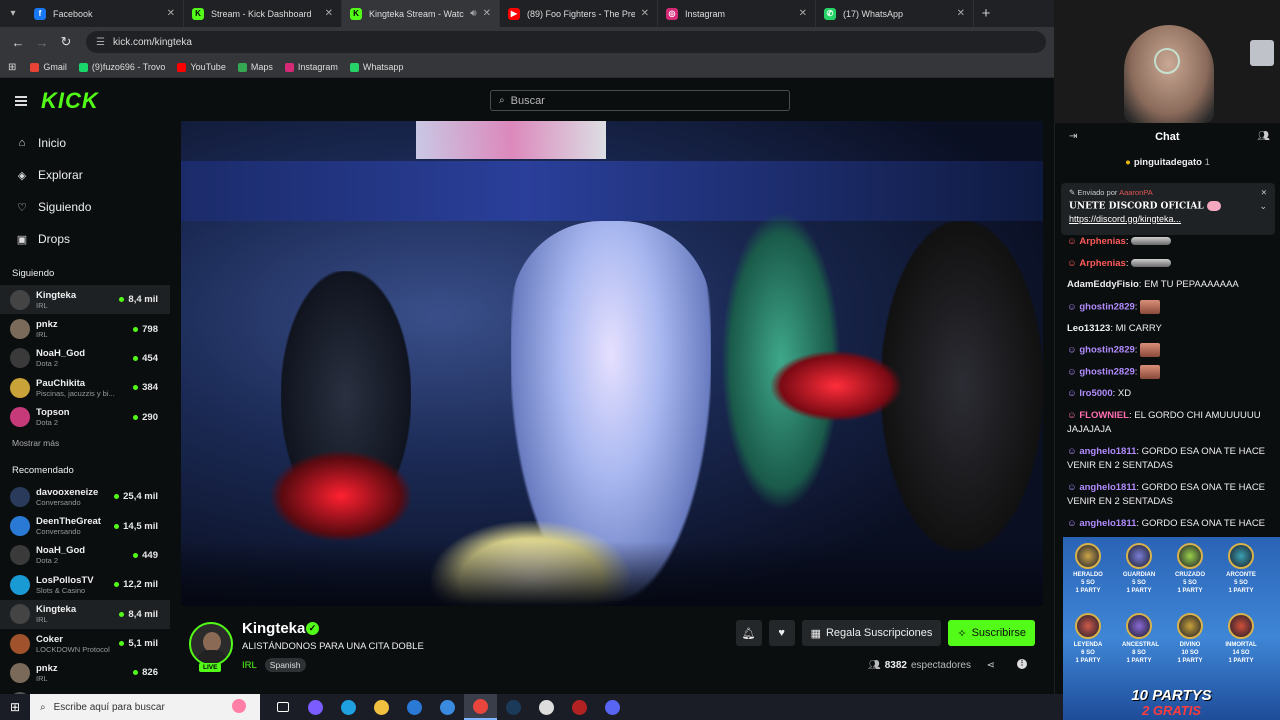 Image resolution: width=1280 pixels, height=720 pixels. What do you see at coordinates (748, 633) in the screenshot?
I see `bell-icon: 🔔︎` at bounding box center [748, 633].